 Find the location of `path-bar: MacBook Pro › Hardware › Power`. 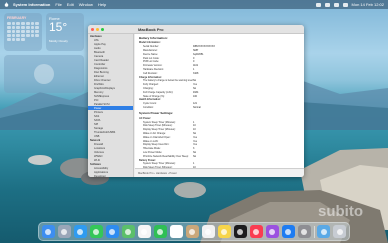

path-bar: MacBook Pro › Hardware › Power is located at coordinates (219, 172).